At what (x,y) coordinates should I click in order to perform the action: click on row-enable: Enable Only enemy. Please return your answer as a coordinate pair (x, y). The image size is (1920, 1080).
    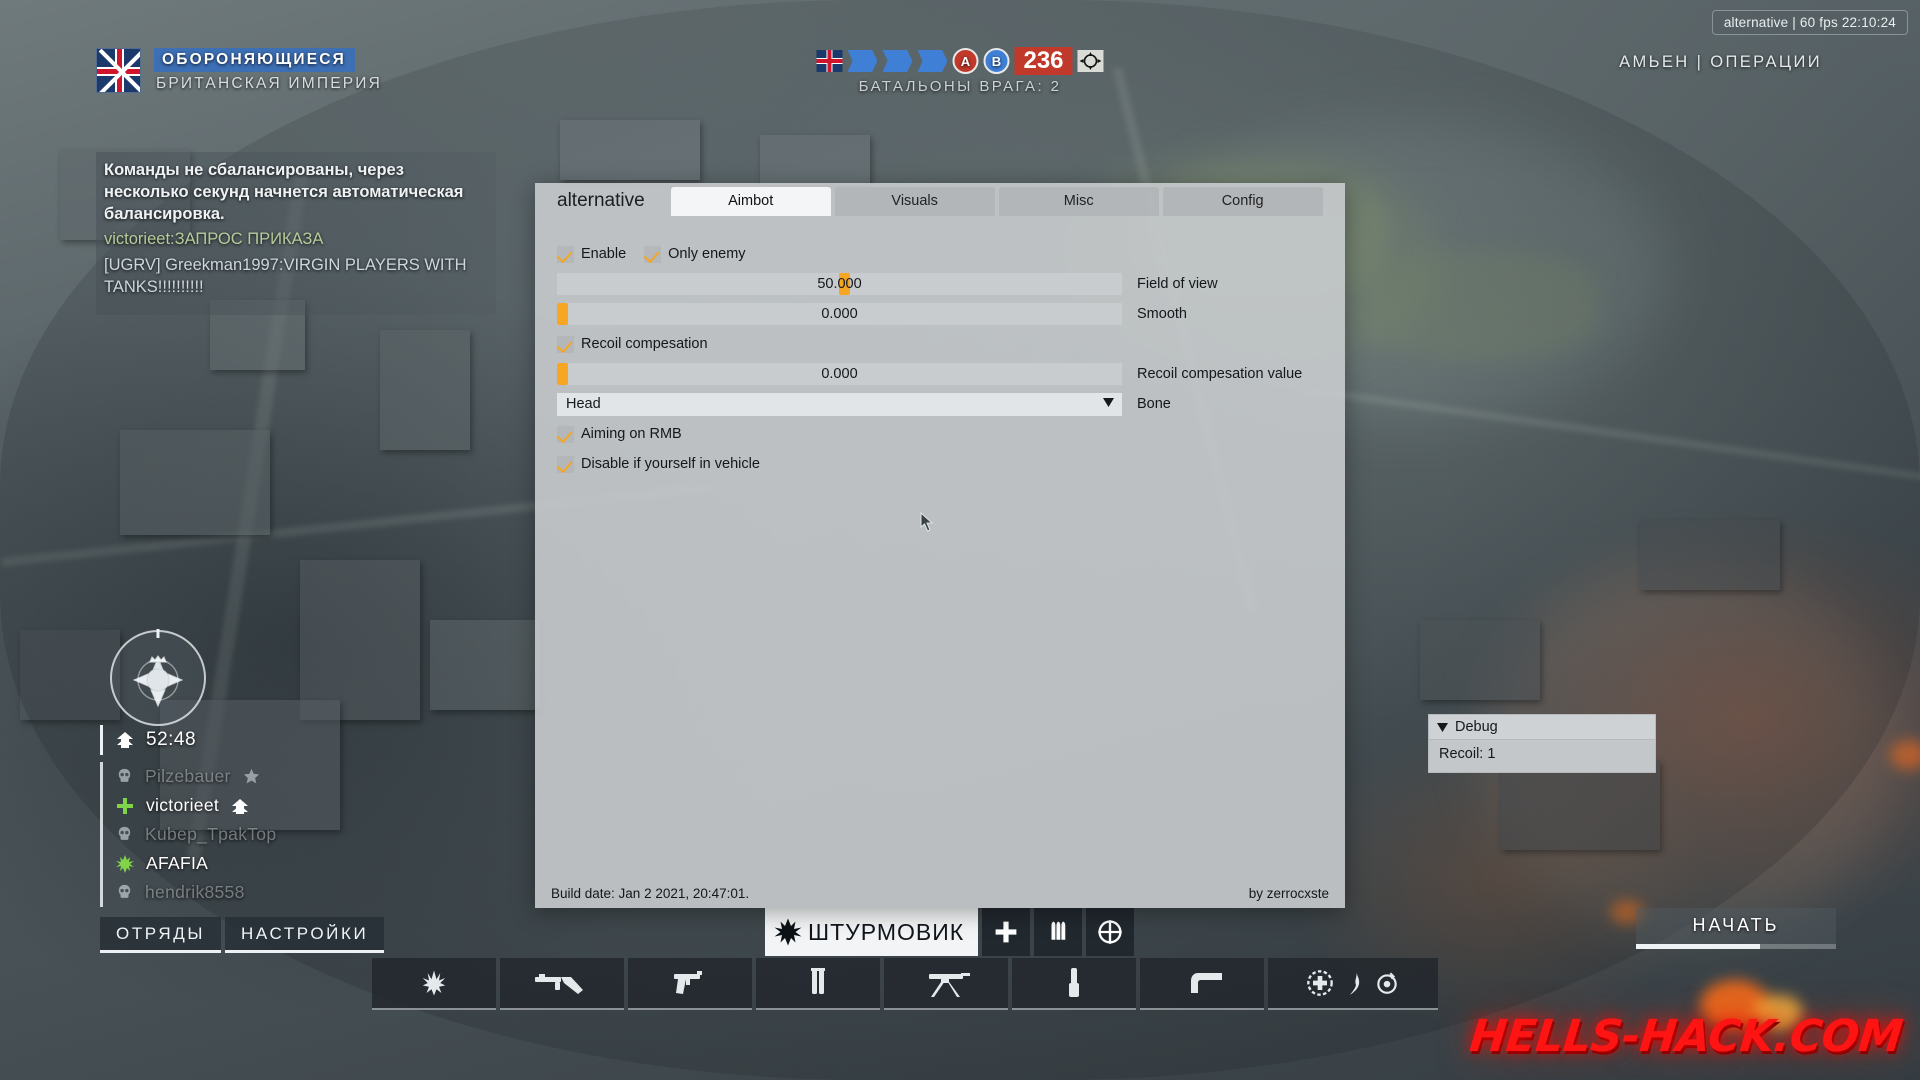
    Looking at the image, I should click on (940, 254).